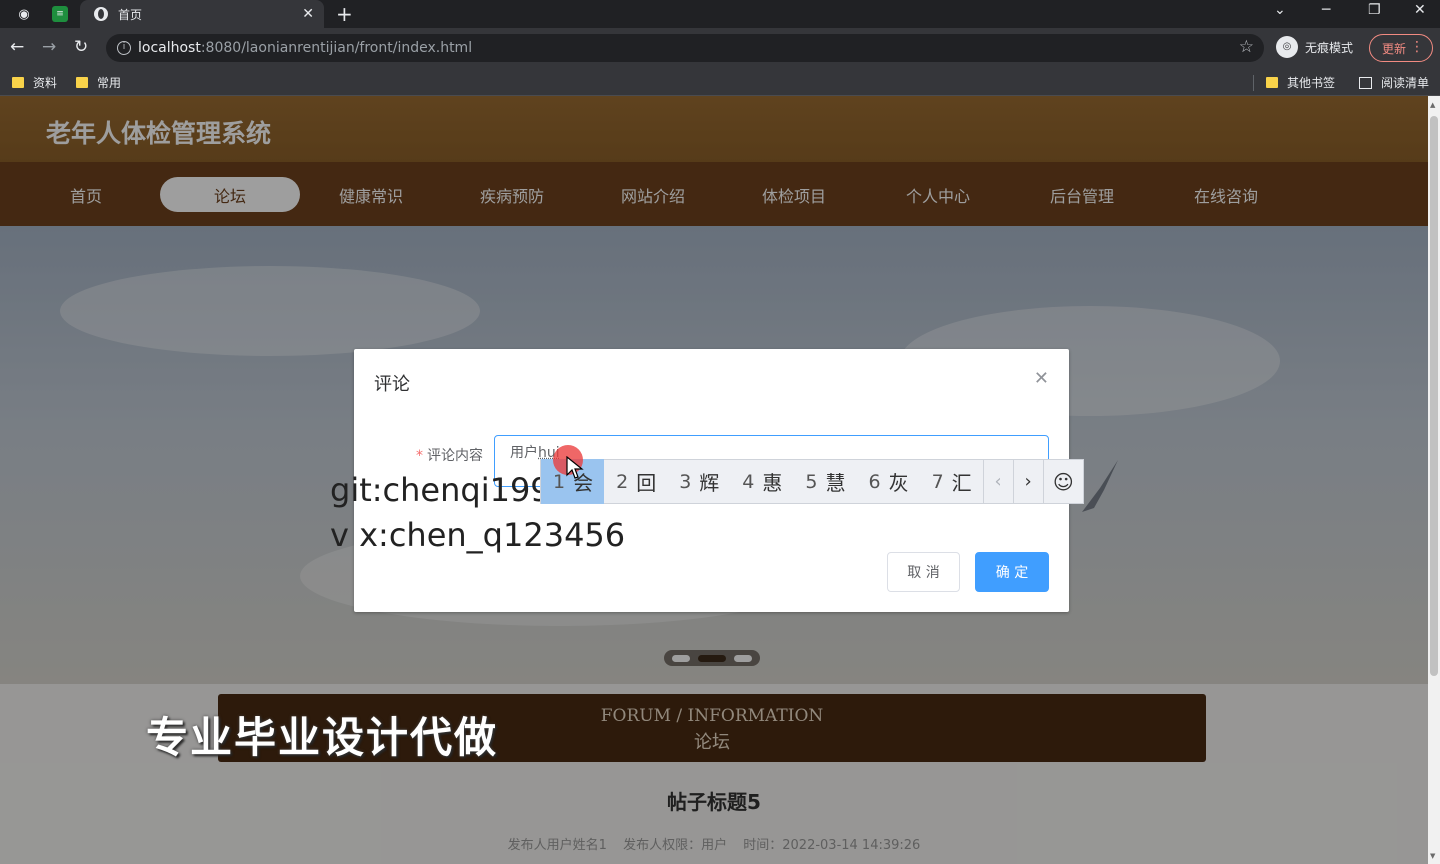  What do you see at coordinates (835, 483) in the screenshot?
I see `candidate-char: 慧` at bounding box center [835, 483].